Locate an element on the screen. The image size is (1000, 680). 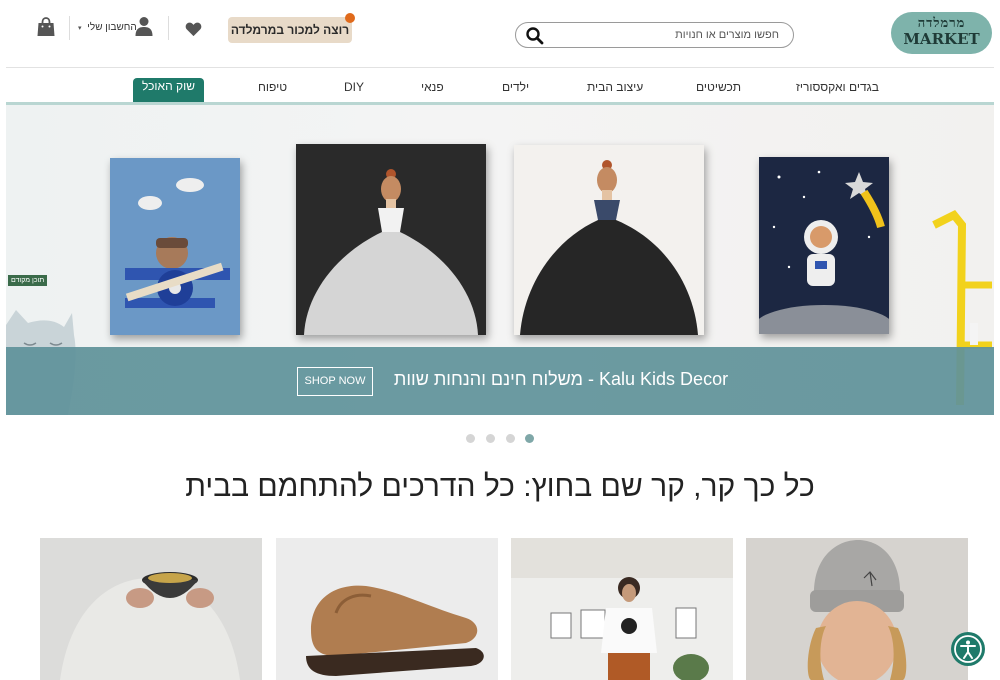
nav-item-food-market: שוק האוכל is located at coordinates (168, 90).